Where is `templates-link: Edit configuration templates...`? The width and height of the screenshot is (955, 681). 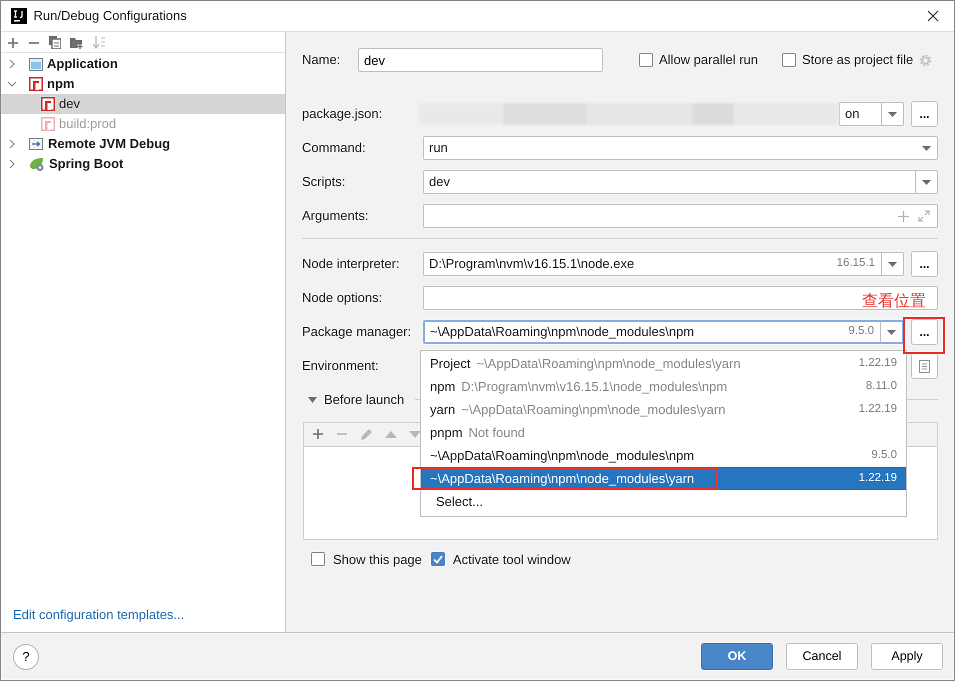
templates-link: Edit configuration templates... is located at coordinates (98, 614).